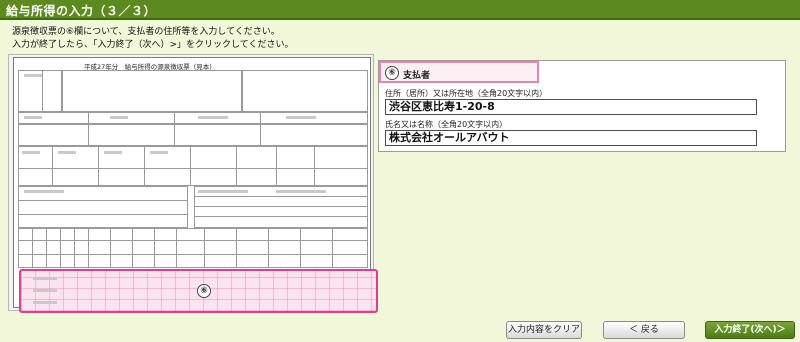  What do you see at coordinates (571, 107) in the screenshot?
I see `address-input: 渋谷区恵比寿1-20-8` at bounding box center [571, 107].